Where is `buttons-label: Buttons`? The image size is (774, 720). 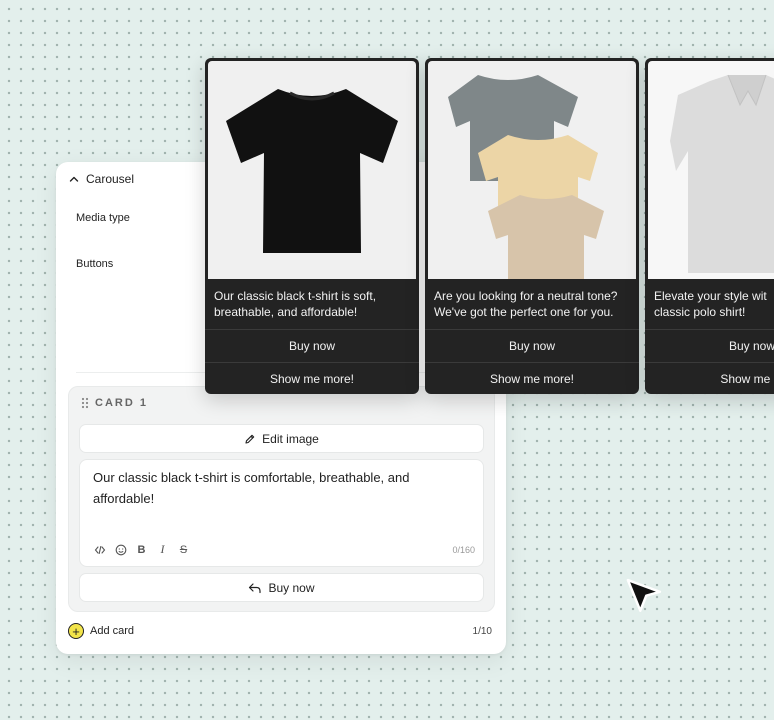 buttons-label: Buttons is located at coordinates (95, 264).